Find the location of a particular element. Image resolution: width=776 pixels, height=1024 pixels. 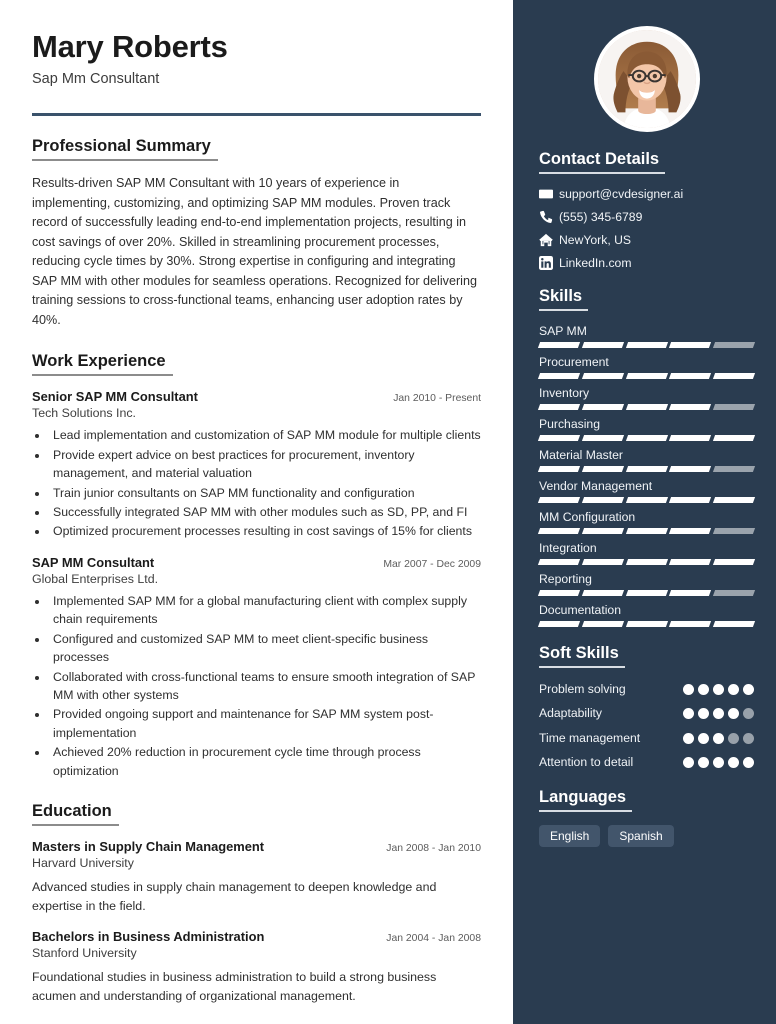

skill-item: Material Master is located at coordinates (646, 460).